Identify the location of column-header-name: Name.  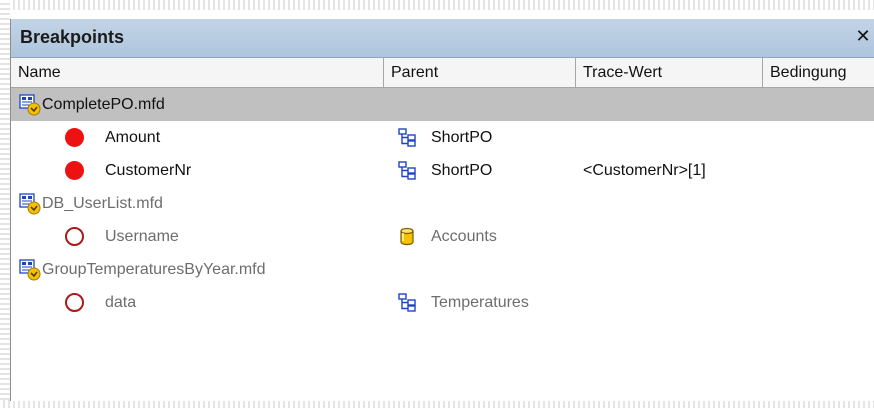
(197, 72).